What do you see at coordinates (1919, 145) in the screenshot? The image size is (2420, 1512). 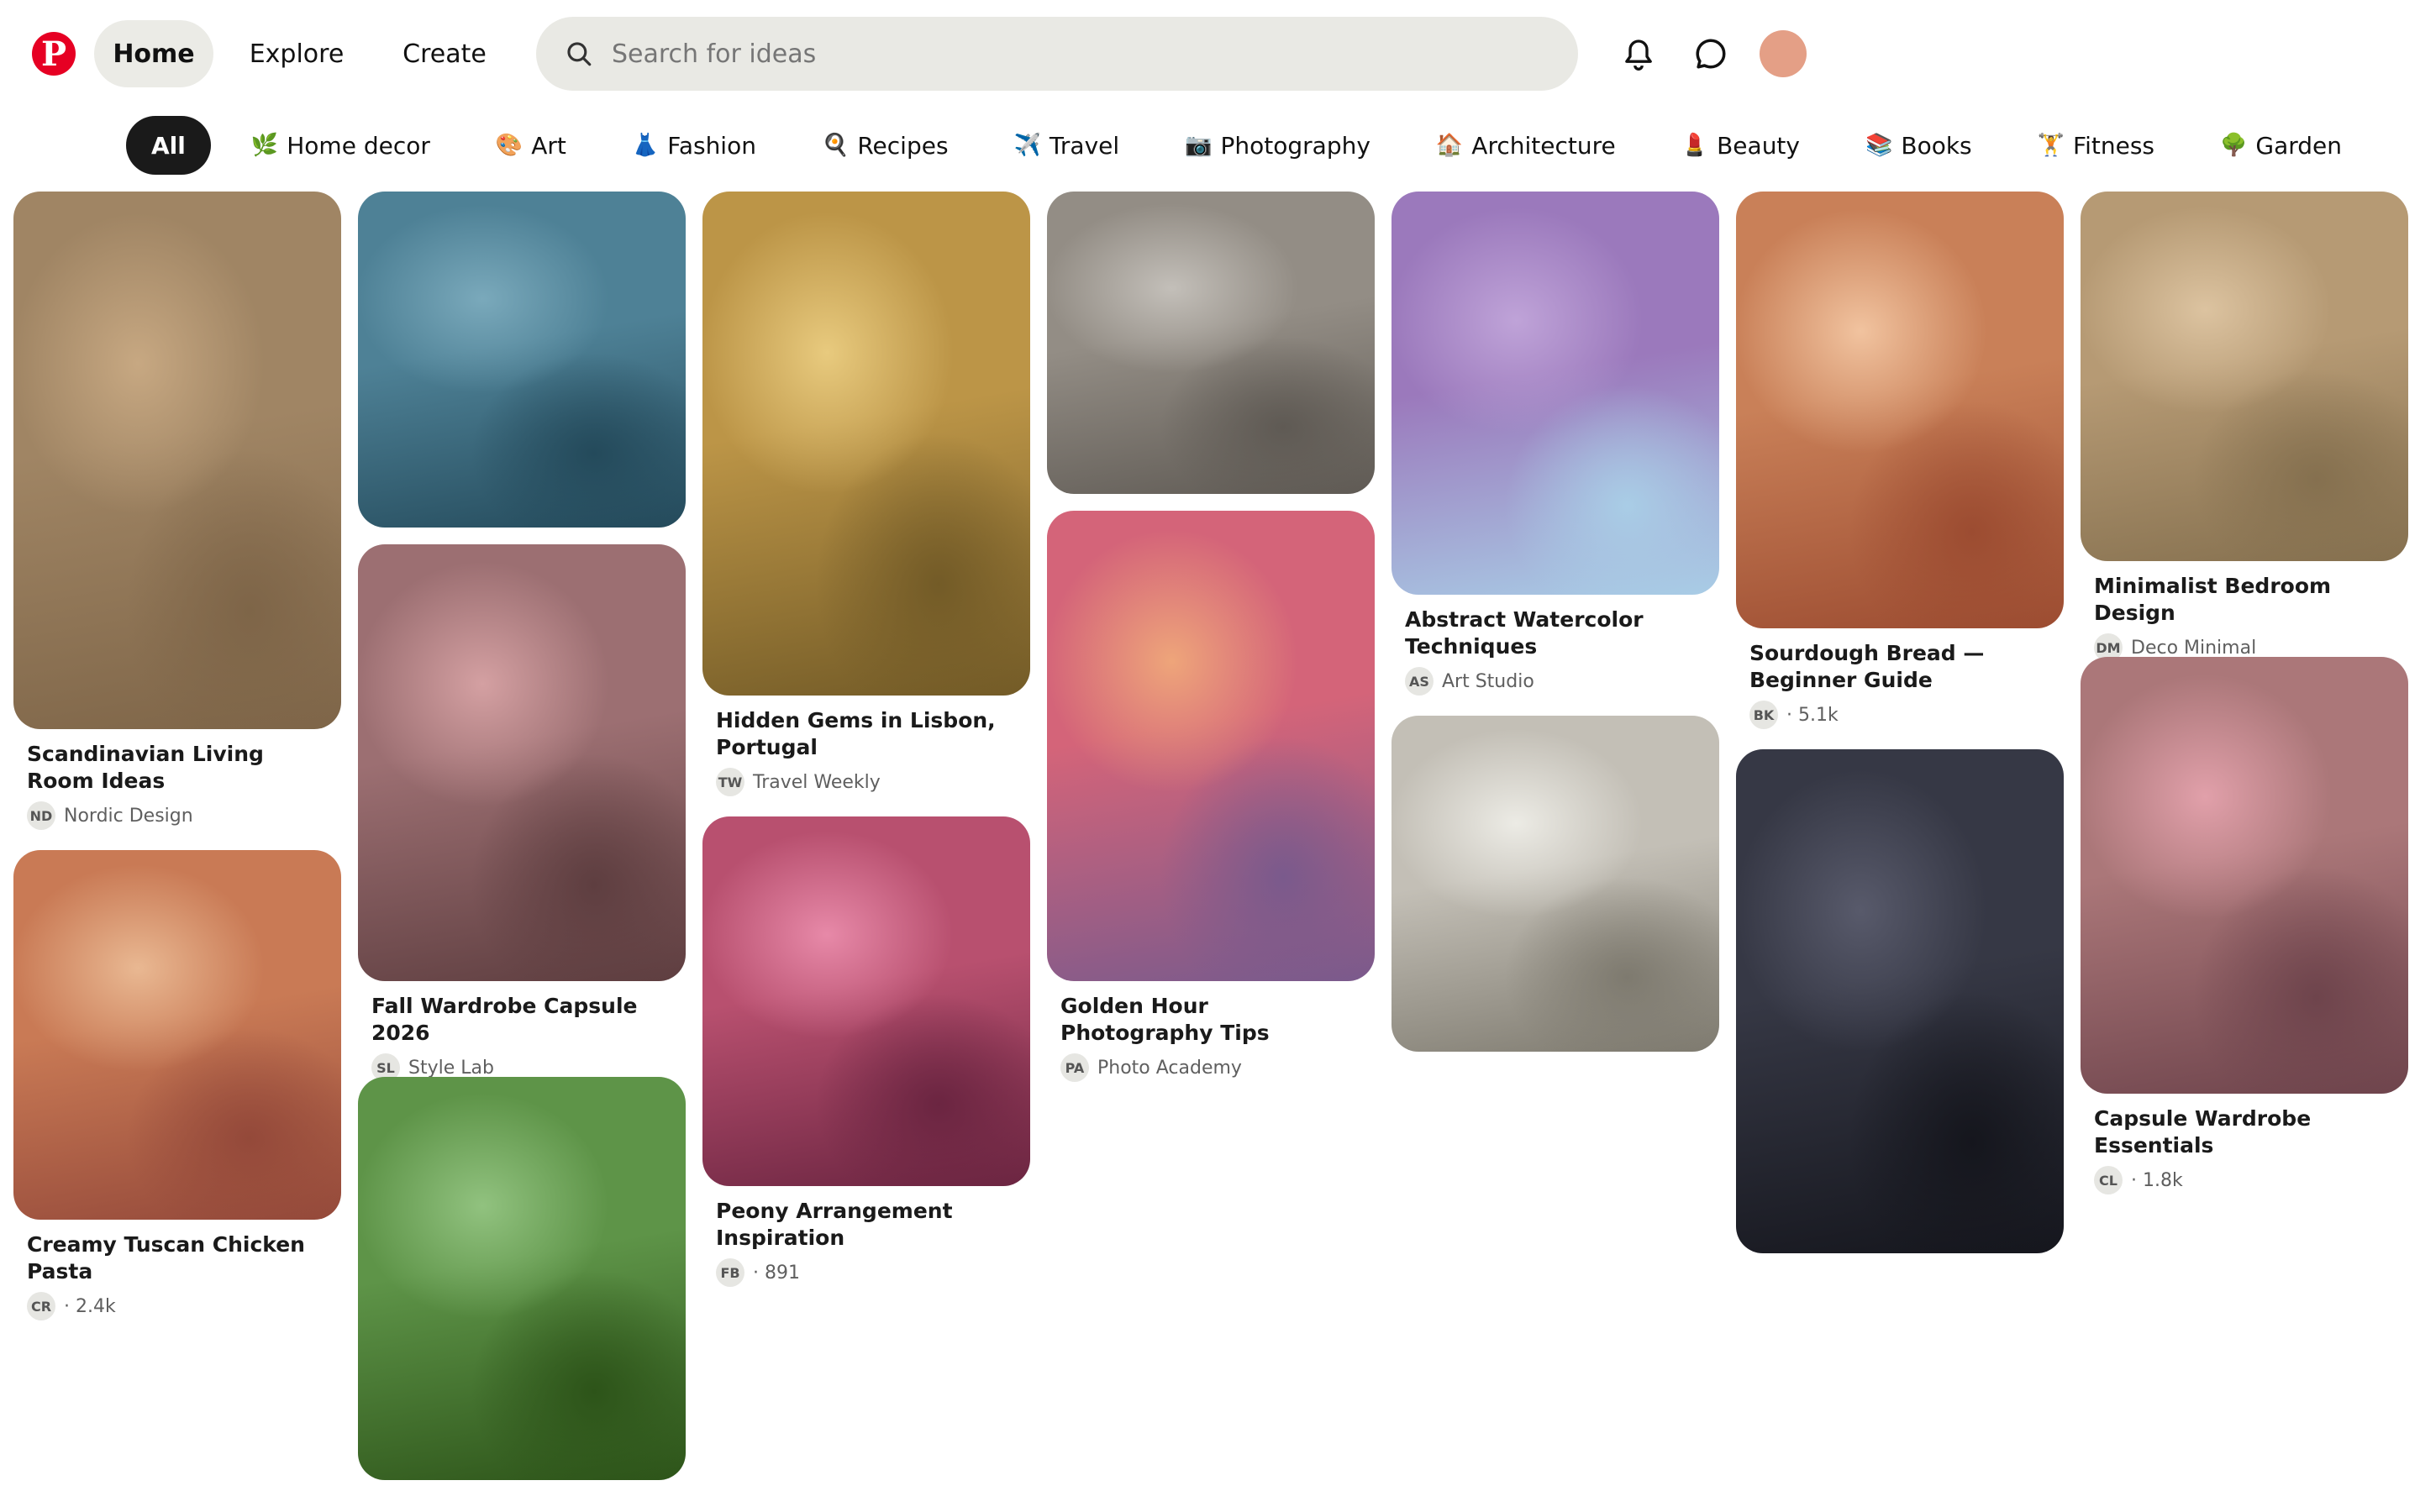 I see `category-books: 📚 Books` at bounding box center [1919, 145].